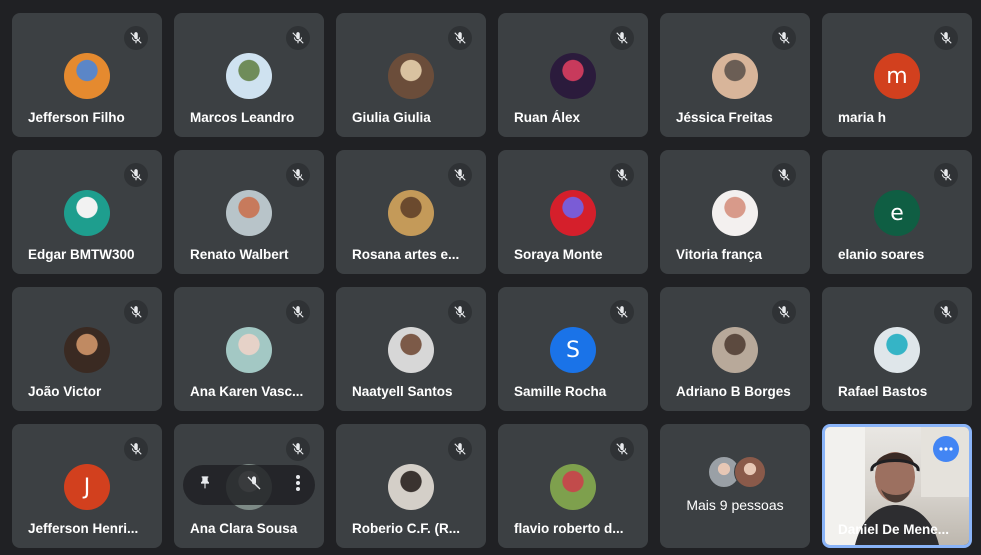 This screenshot has width=981, height=555. Describe the element at coordinates (881, 254) in the screenshot. I see `participant-name: elanio soares` at that location.